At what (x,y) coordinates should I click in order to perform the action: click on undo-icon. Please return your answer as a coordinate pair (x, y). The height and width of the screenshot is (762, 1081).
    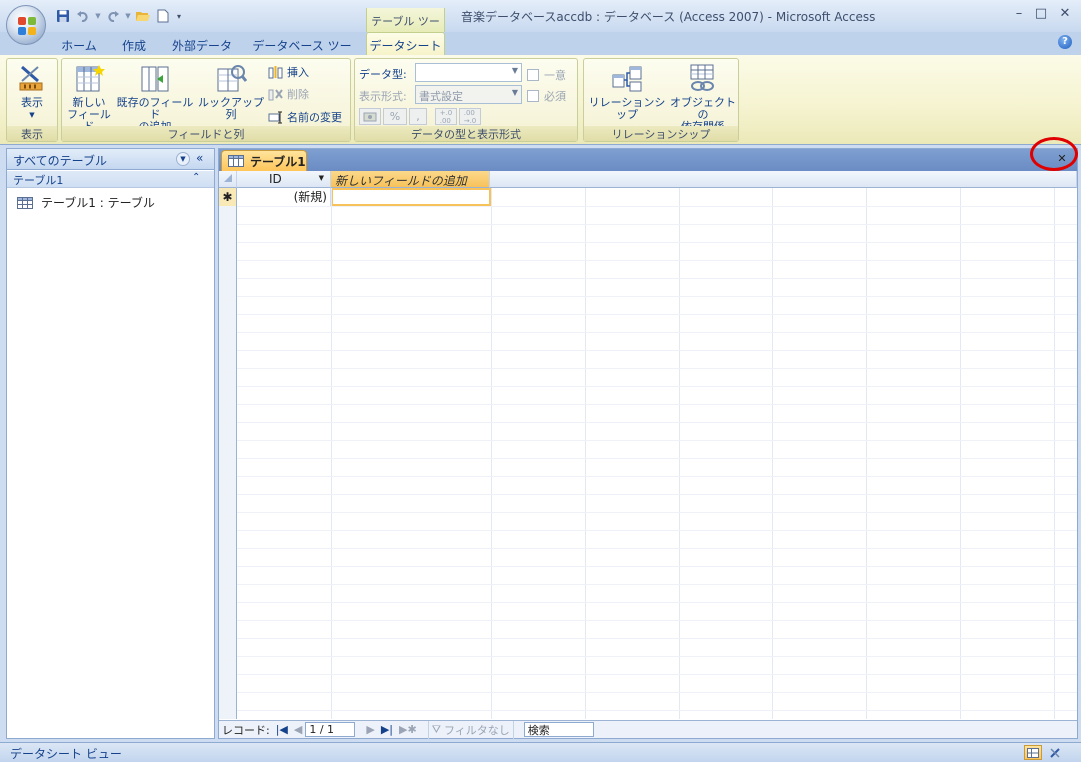
    Looking at the image, I should click on (83, 16).